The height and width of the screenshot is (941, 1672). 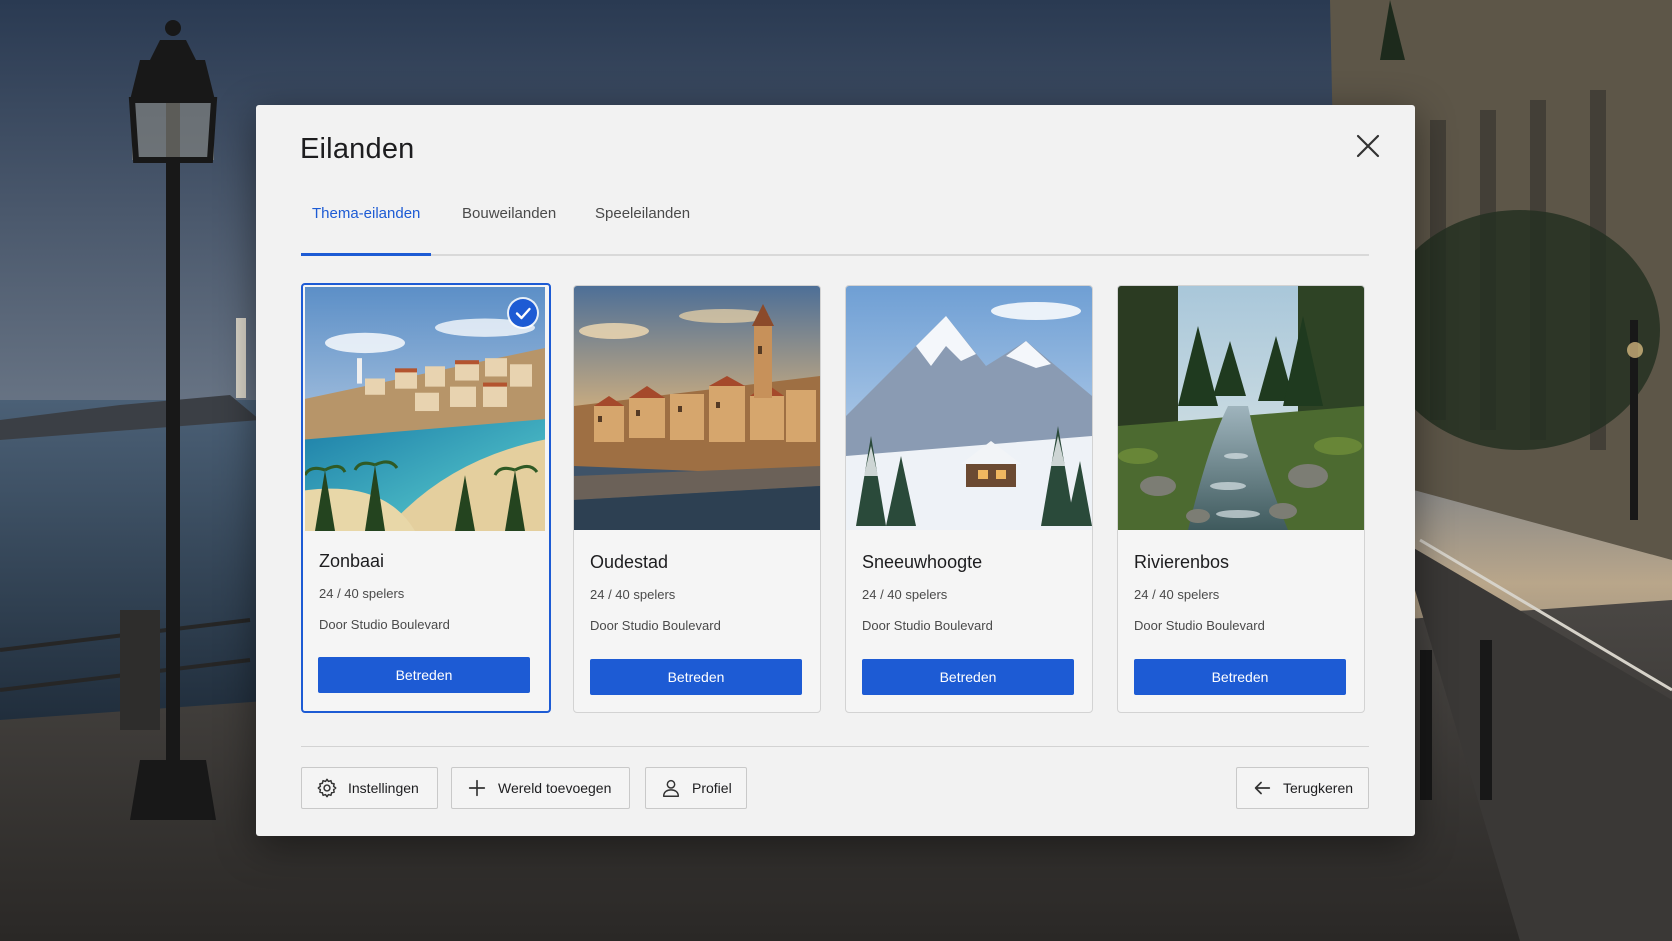 I want to click on settings-label: Instellingen, so click(x=383, y=788).